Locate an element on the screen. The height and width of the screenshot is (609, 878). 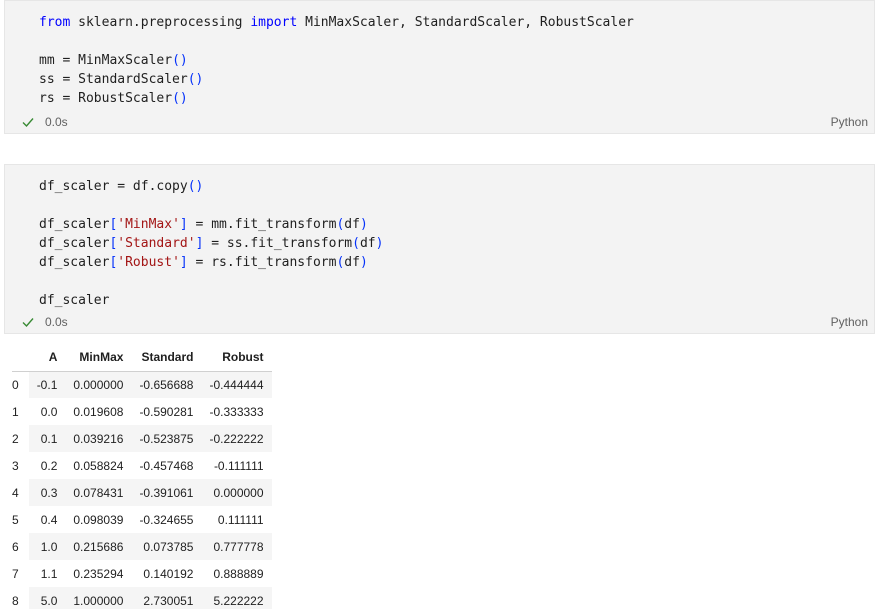
code-token: ( is located at coordinates (356, 243).